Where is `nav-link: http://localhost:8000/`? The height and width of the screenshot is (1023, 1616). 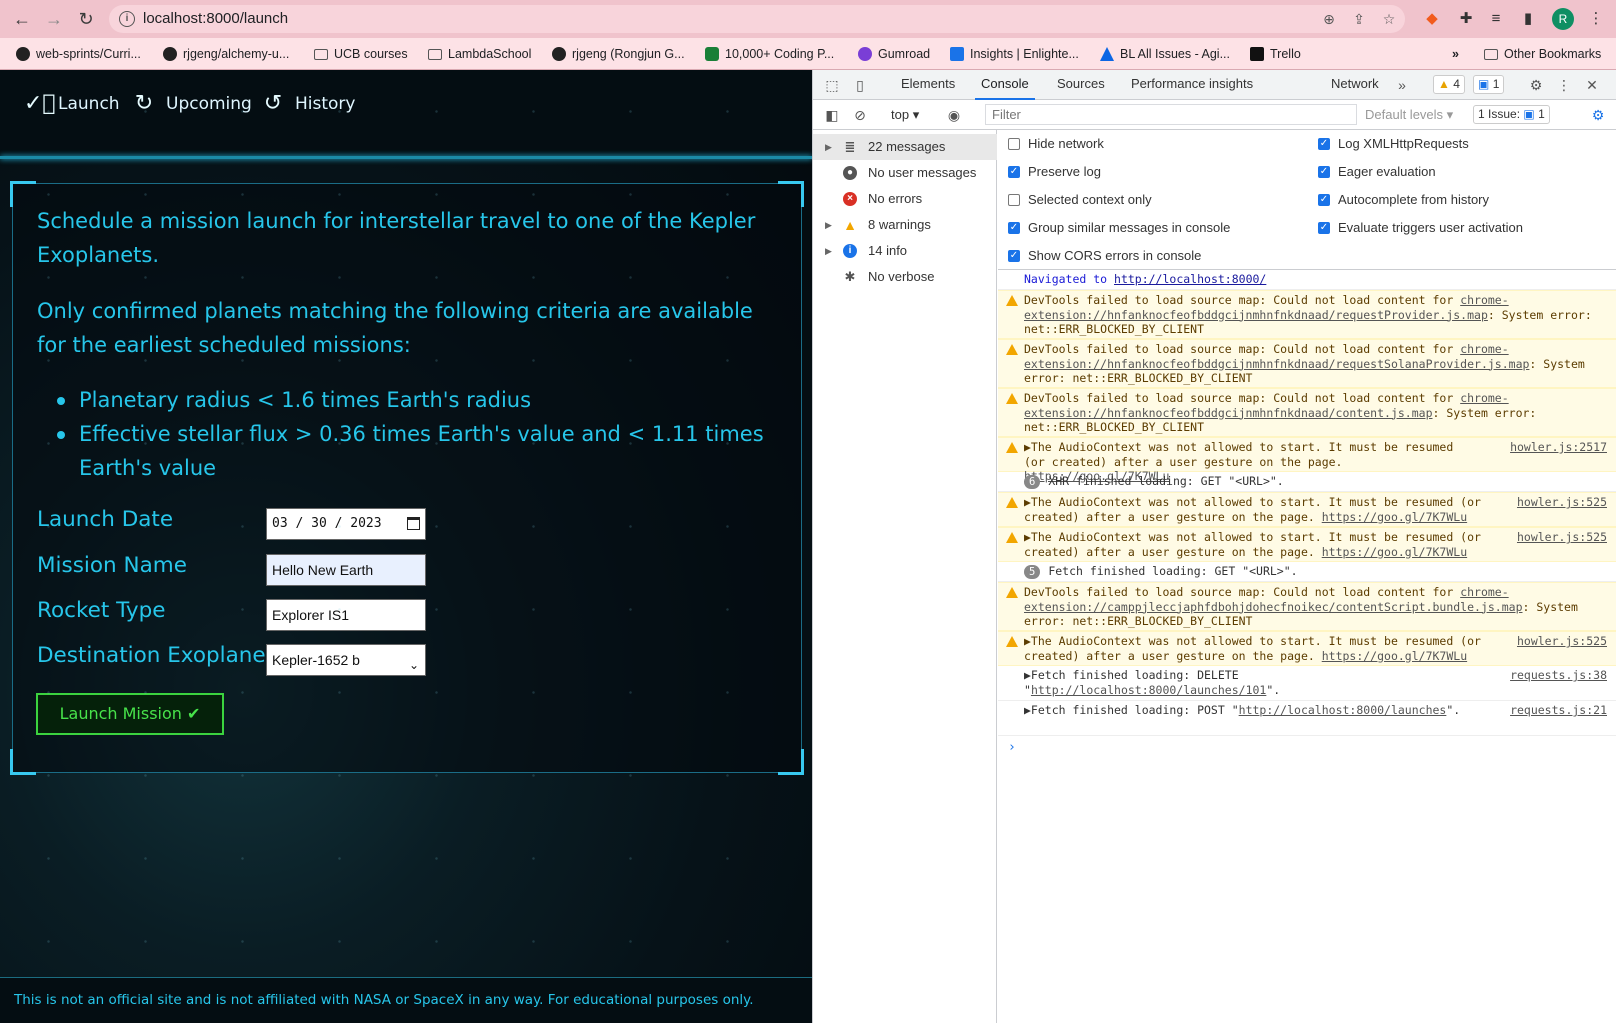
nav-link: http://localhost:8000/ is located at coordinates (1190, 279).